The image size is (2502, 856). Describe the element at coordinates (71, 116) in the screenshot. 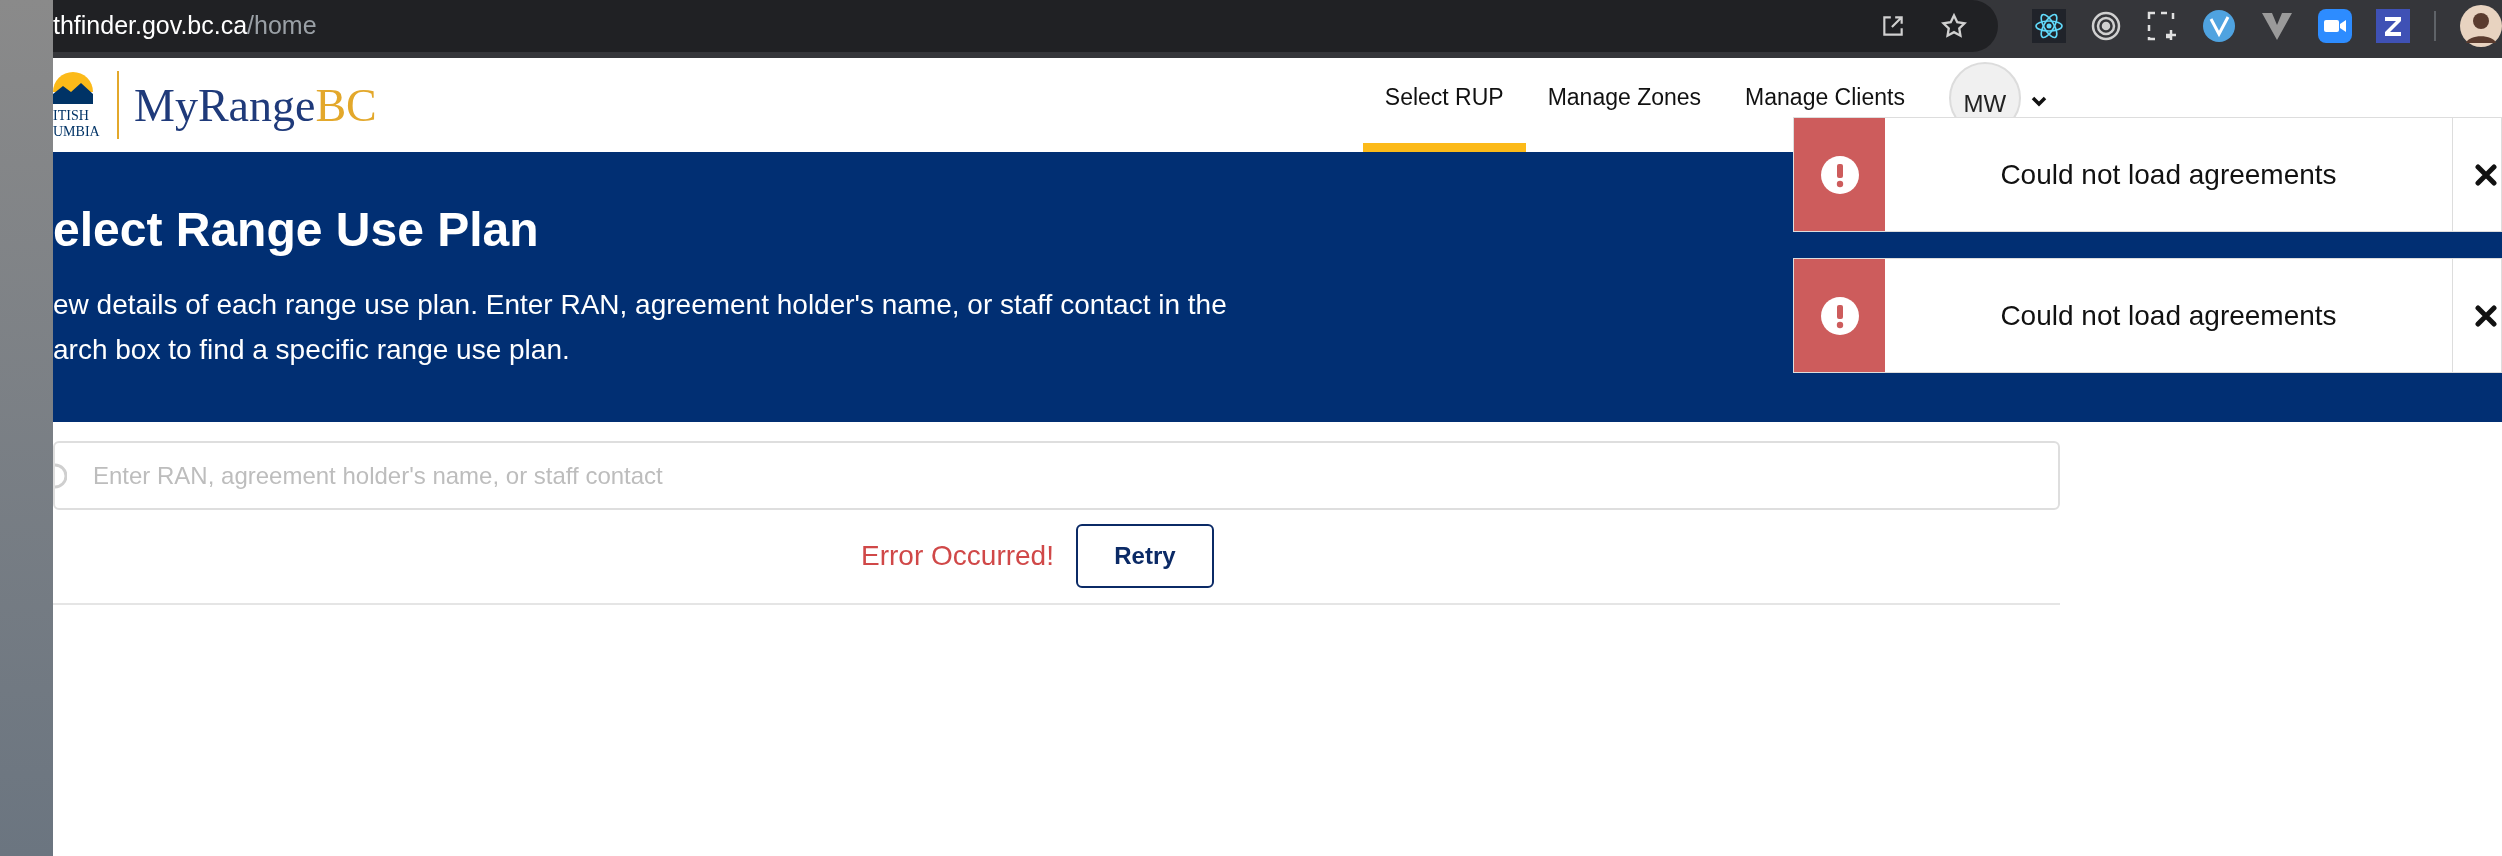

I see `logo-text: ITISH` at that location.